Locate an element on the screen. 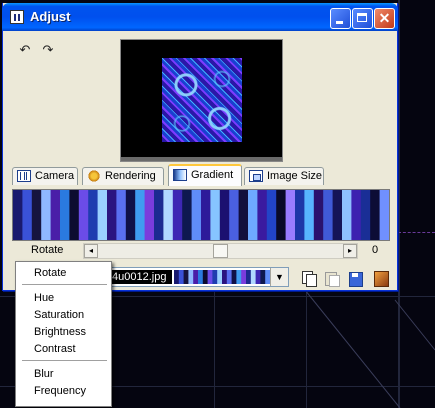 This screenshot has width=435, height=408. tab-rendering-label: Rendering is located at coordinates (130, 176).